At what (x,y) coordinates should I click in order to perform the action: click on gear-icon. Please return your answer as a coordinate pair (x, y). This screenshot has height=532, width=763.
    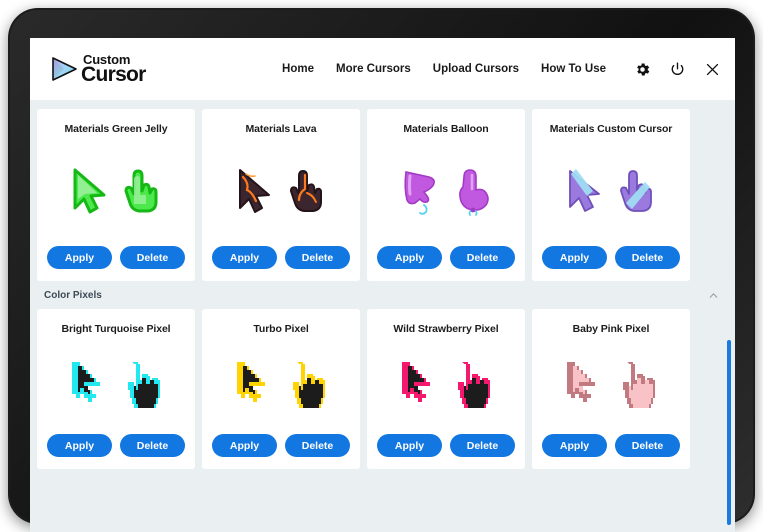
    Looking at the image, I should click on (642, 69).